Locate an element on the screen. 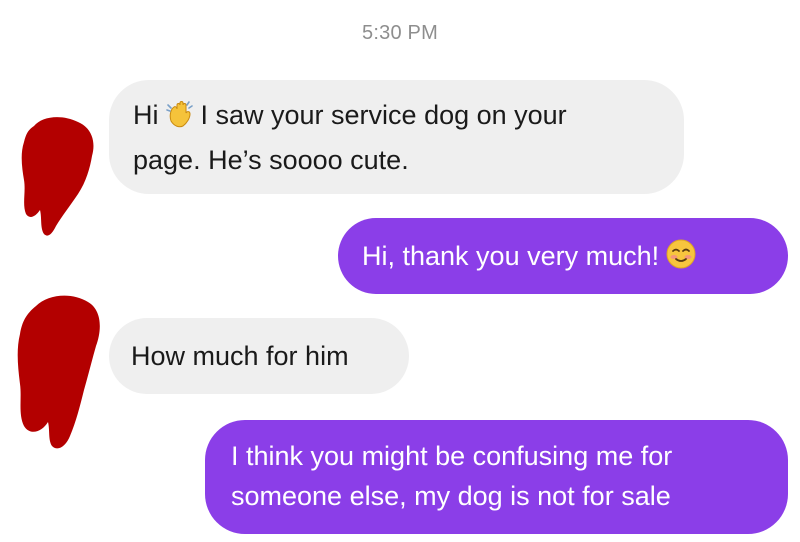  waving-hand-icon is located at coordinates (180, 119).